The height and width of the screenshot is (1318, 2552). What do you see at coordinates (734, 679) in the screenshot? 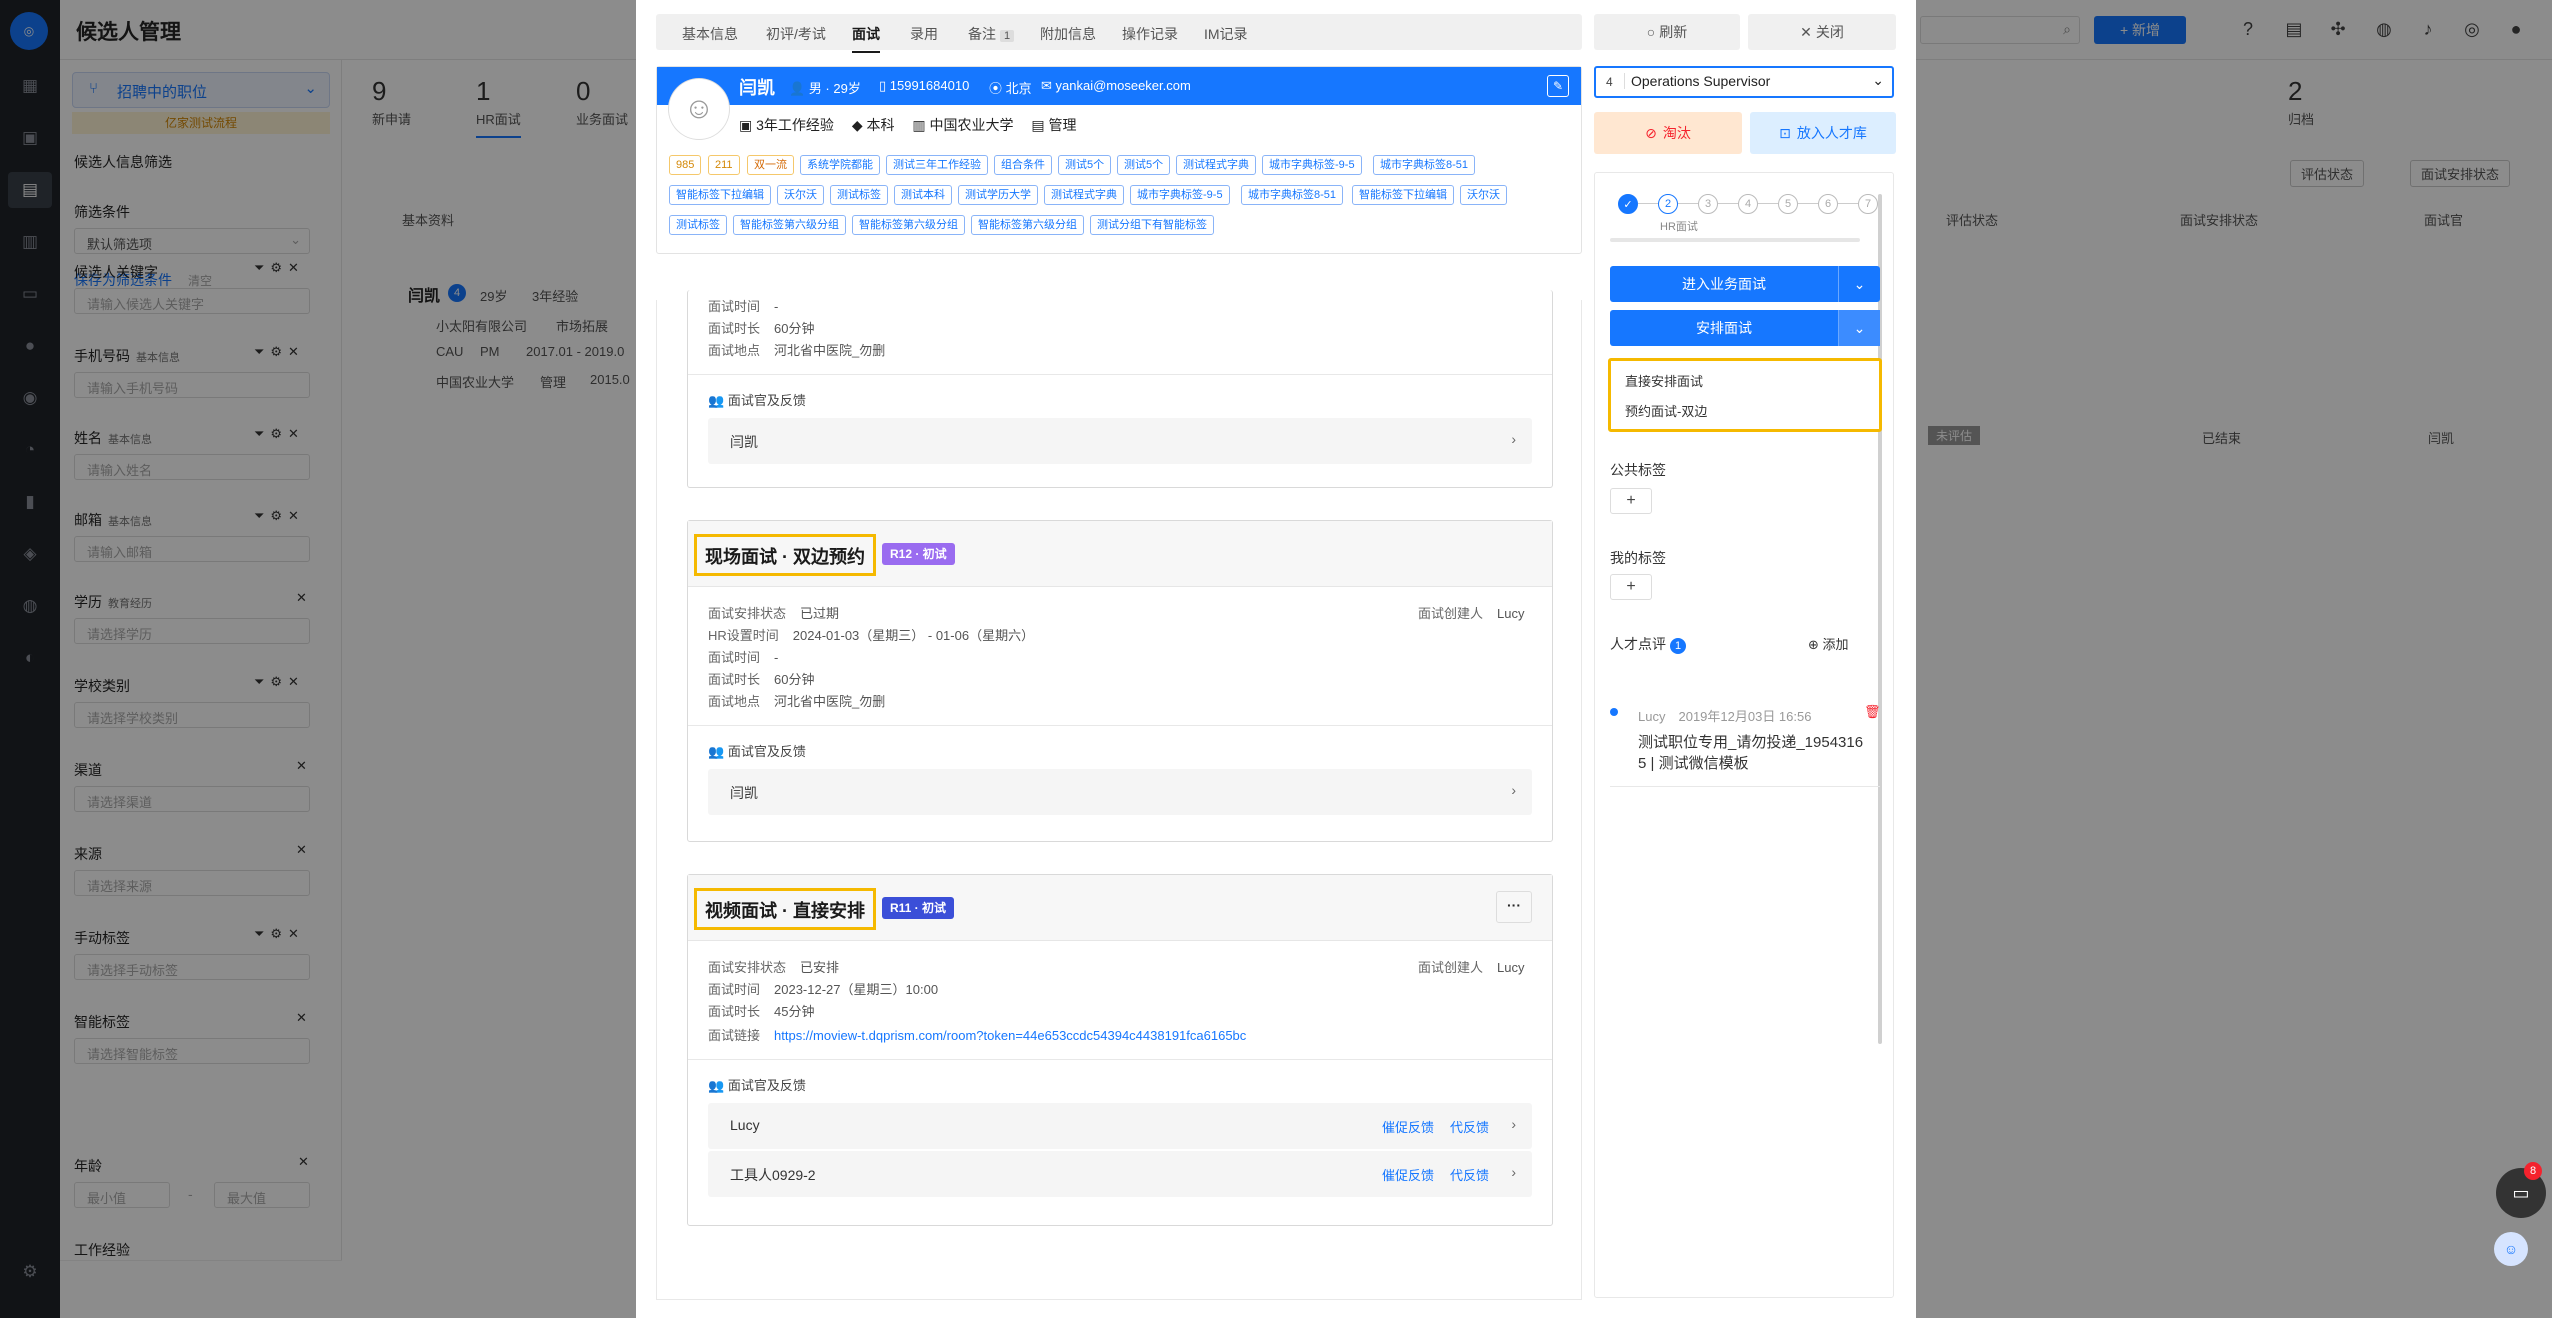
I see `kv-label: 面试时长` at bounding box center [734, 679].